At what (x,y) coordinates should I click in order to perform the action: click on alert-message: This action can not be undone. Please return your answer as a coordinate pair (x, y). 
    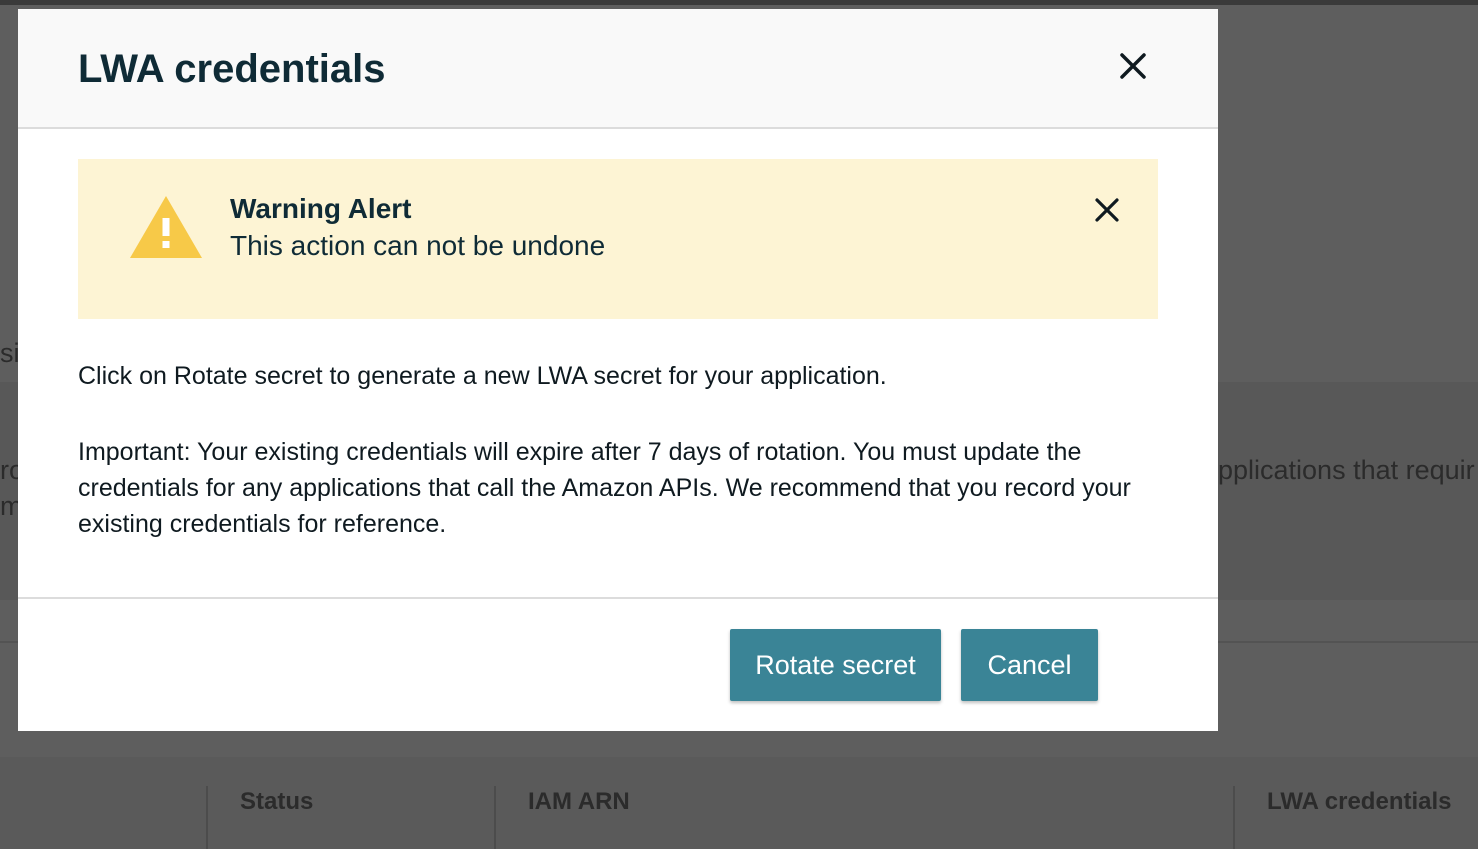
    Looking at the image, I should click on (418, 245).